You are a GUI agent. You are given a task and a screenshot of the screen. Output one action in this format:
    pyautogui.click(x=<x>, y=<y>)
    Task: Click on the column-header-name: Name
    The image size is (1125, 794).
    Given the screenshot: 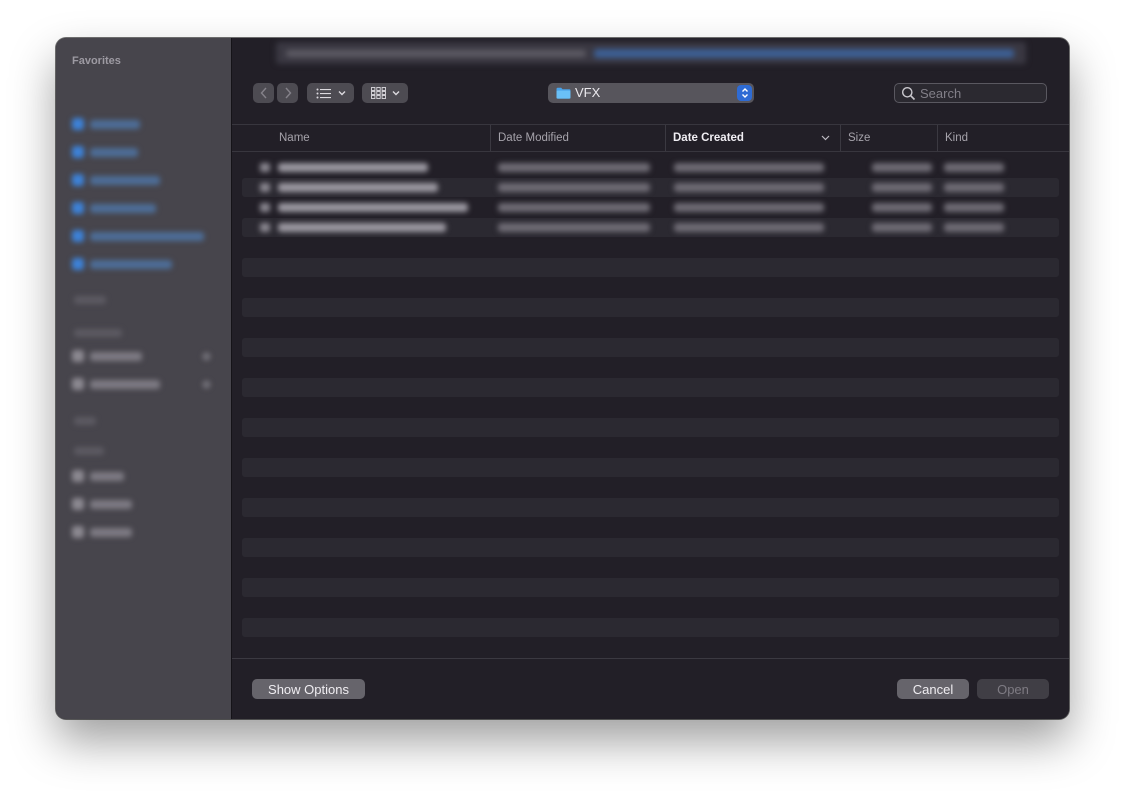 What is the action you would take?
    pyautogui.click(x=384, y=138)
    